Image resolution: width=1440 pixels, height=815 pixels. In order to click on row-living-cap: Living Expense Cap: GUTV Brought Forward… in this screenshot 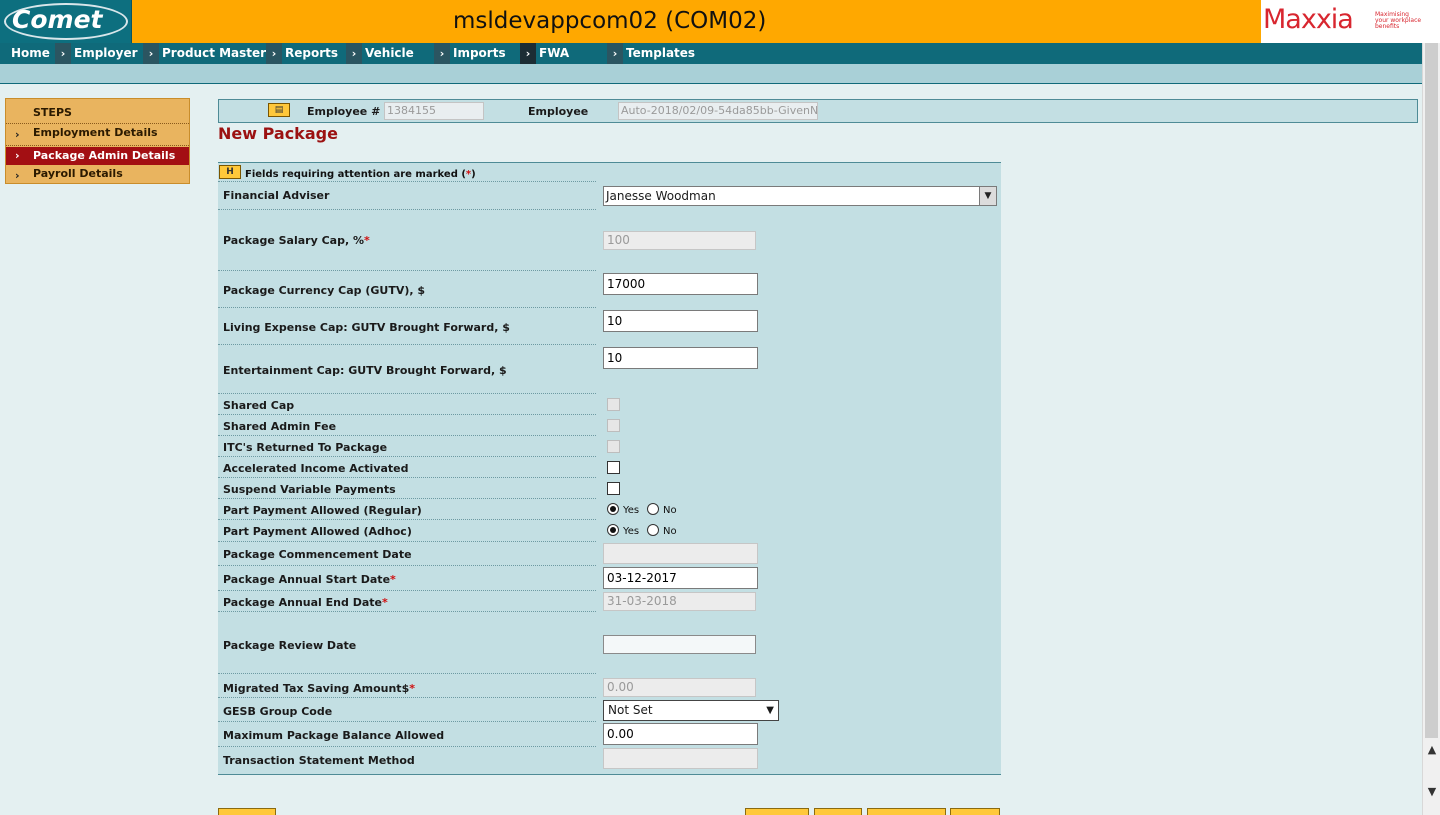, I will do `click(609, 326)`.